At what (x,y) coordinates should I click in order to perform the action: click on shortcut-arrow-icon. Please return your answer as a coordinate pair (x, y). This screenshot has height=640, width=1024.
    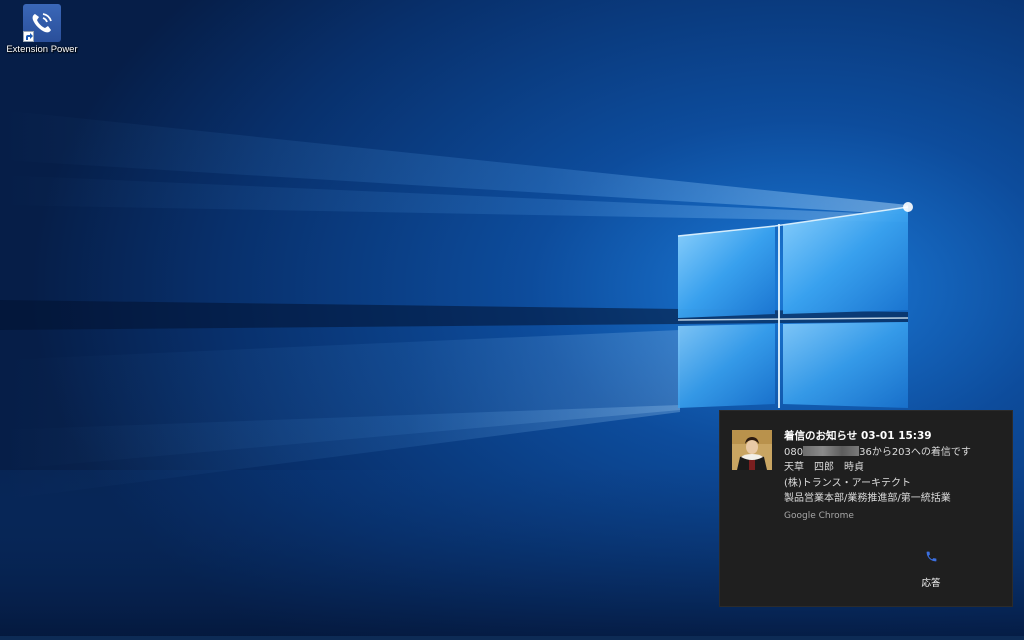
    Looking at the image, I should click on (28, 36).